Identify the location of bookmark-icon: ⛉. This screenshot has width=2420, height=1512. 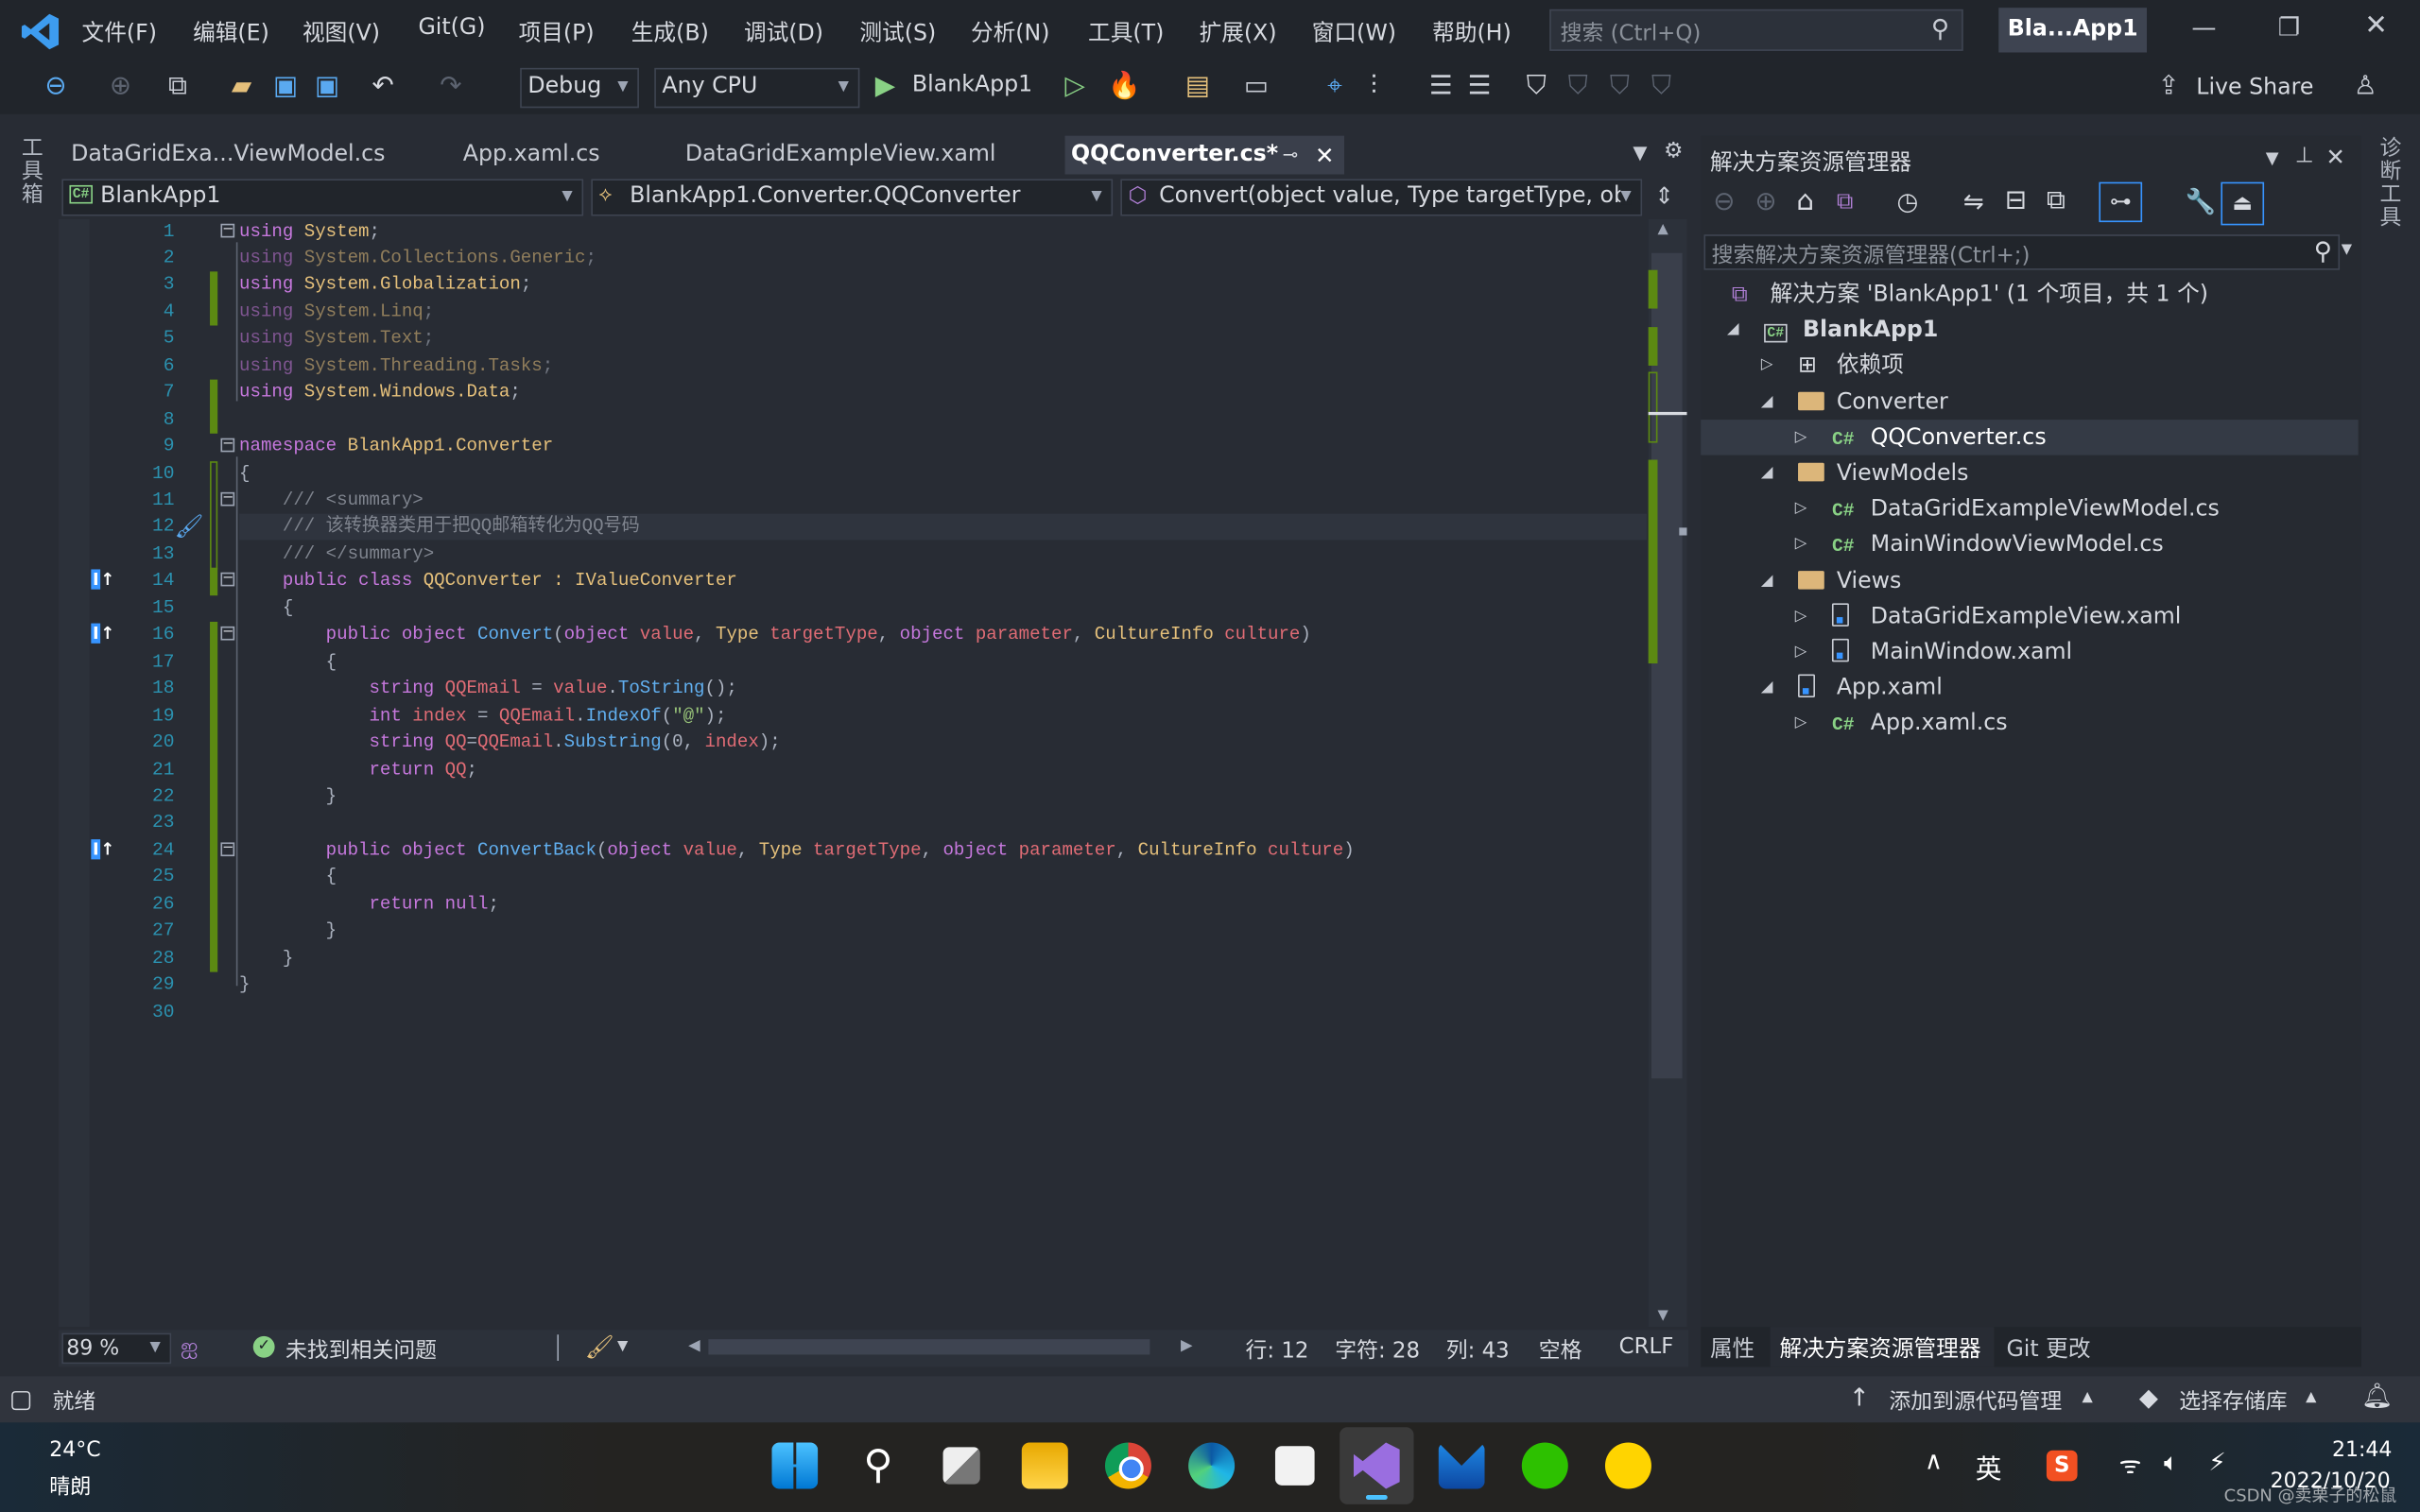
(1537, 86).